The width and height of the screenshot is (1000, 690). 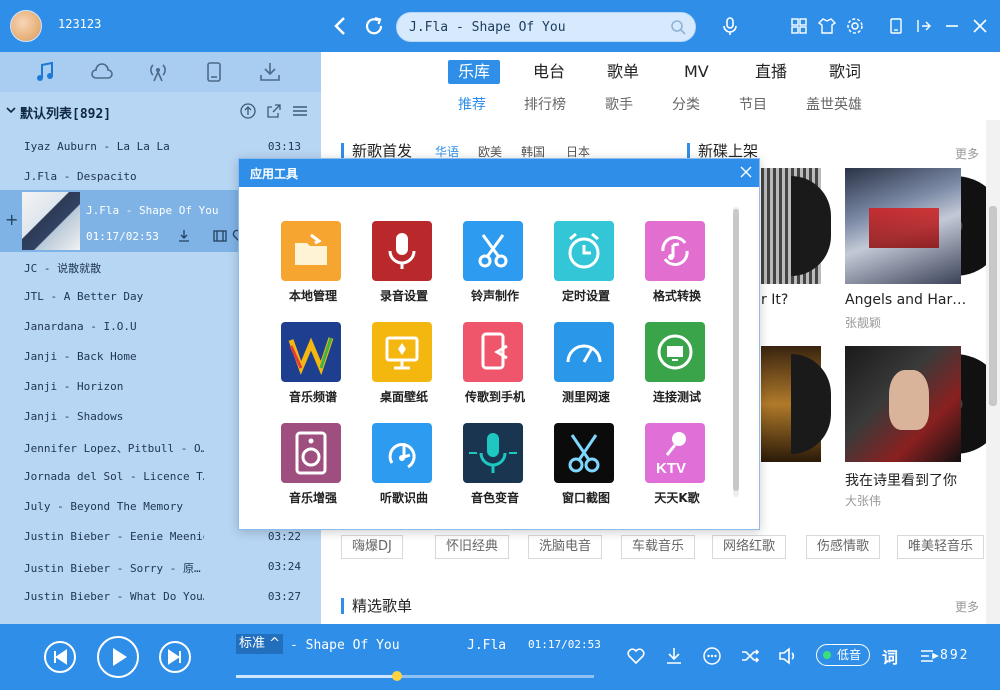 What do you see at coordinates (619, 104) in the screenshot?
I see `subtab-artists: 歌手` at bounding box center [619, 104].